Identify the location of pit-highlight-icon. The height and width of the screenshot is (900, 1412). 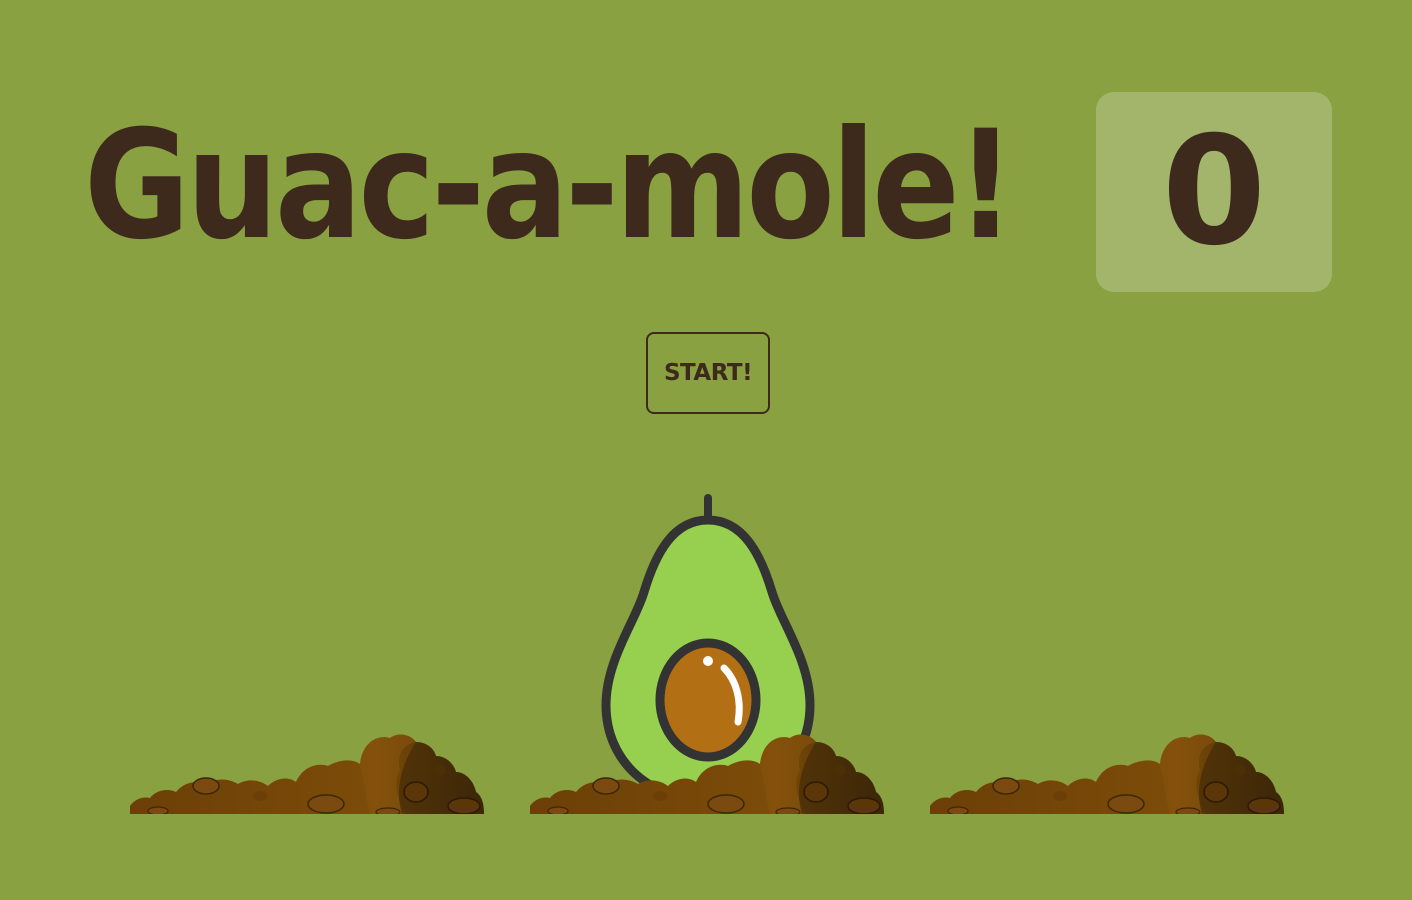
(708, 661).